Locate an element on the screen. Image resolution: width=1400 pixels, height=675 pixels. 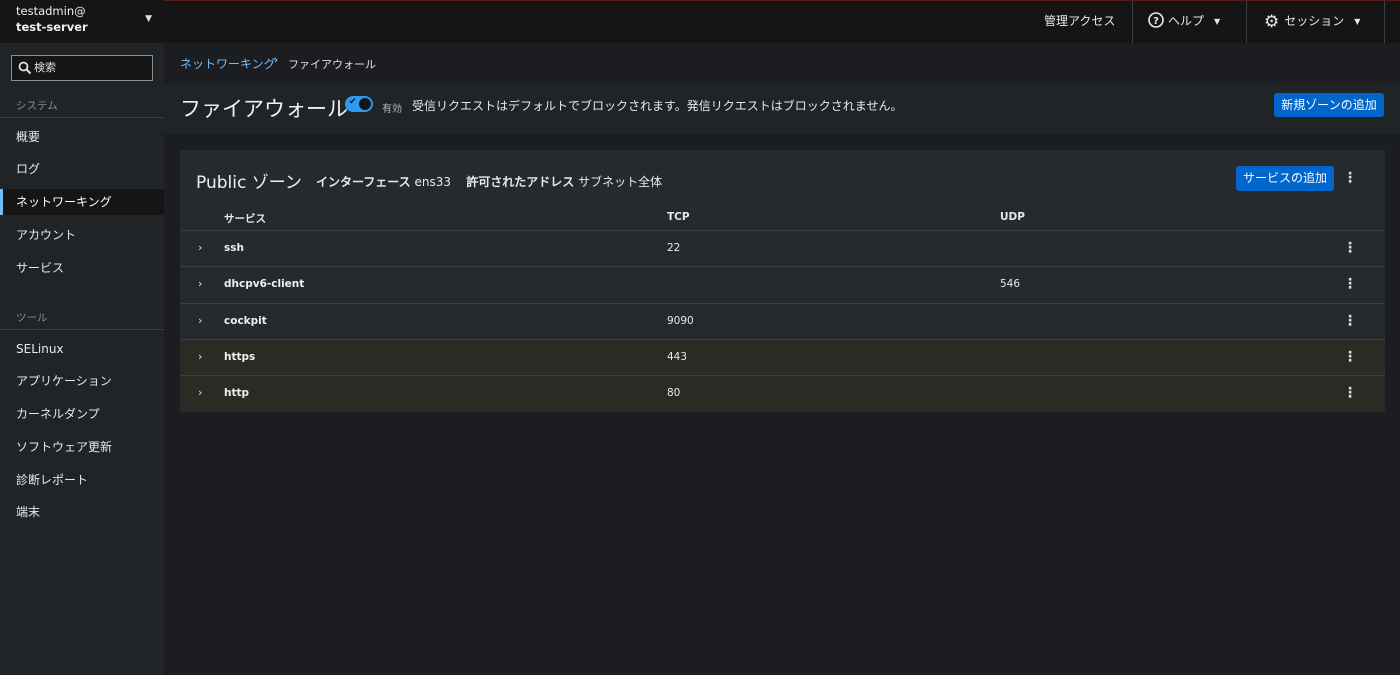
help-menu: ? ヘルプ ▼ is located at coordinates (1184, 22).